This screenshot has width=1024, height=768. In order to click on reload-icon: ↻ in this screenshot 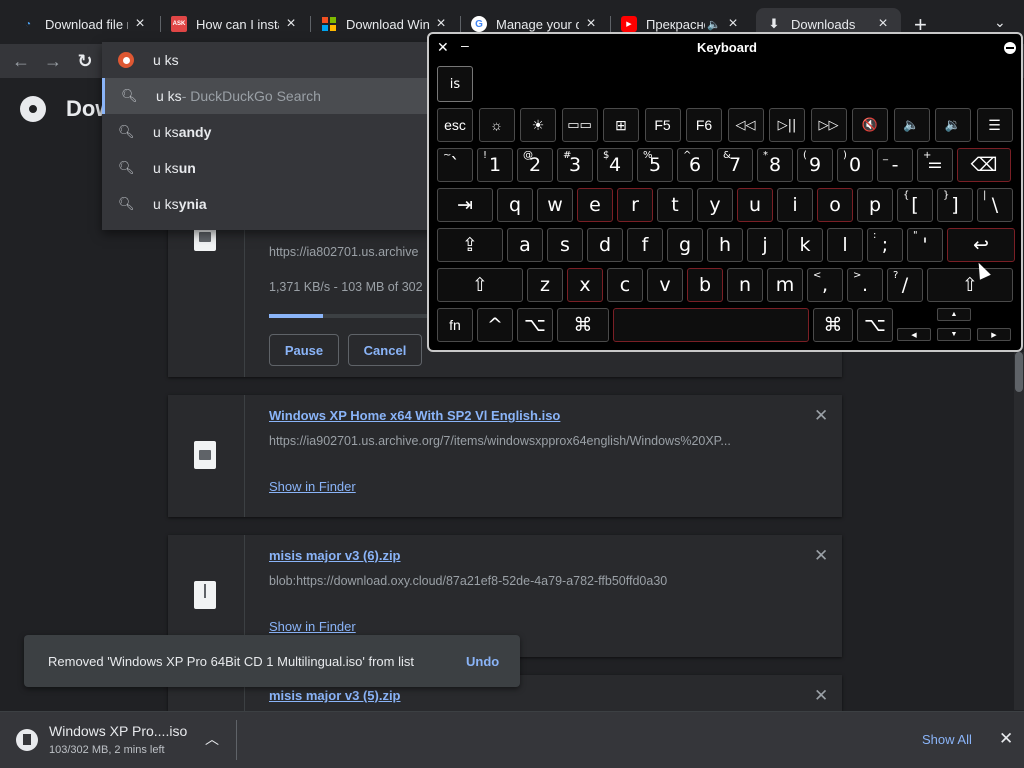, I will do `click(85, 61)`.